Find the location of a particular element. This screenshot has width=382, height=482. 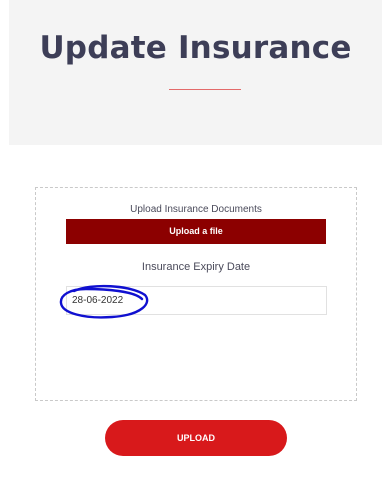

title-underline is located at coordinates (205, 89).